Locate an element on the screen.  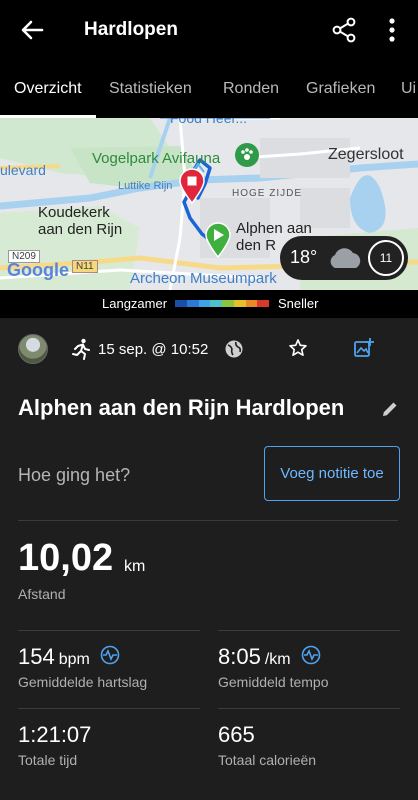
tab-grafieken: Grafieken is located at coordinates (340, 89).